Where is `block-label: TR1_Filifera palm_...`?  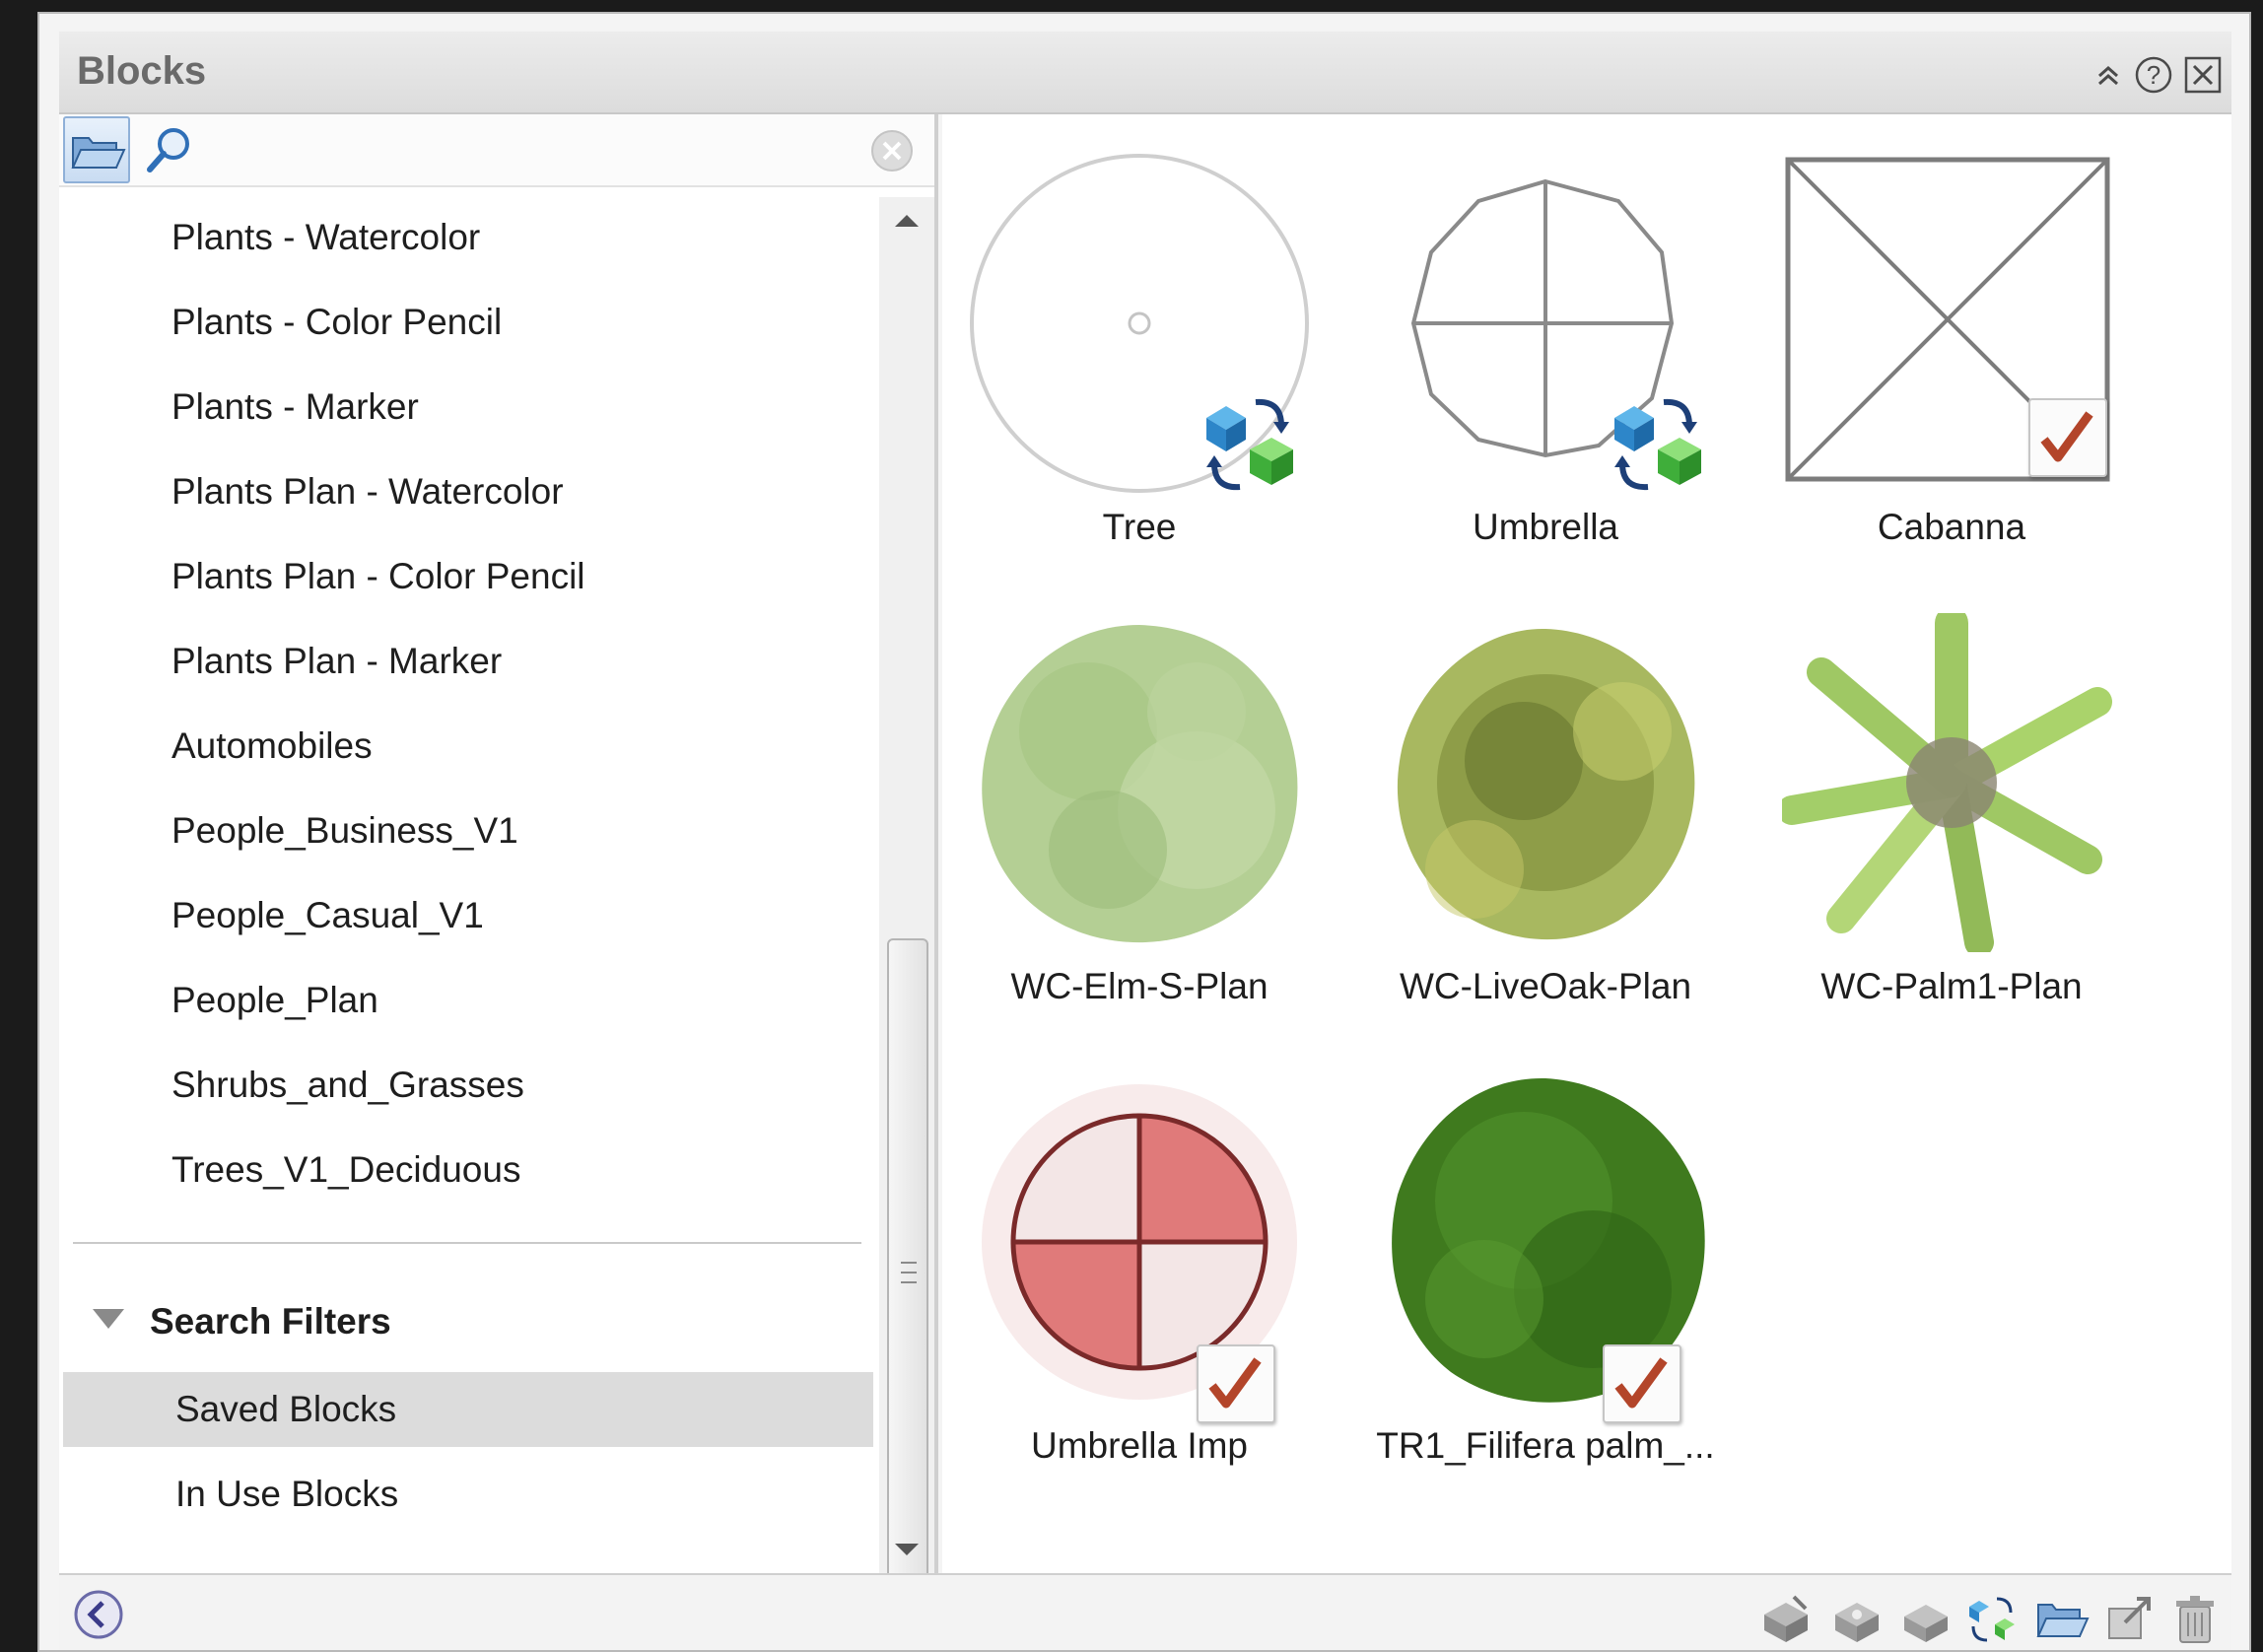 block-label: TR1_Filifera palm_... is located at coordinates (1546, 1445).